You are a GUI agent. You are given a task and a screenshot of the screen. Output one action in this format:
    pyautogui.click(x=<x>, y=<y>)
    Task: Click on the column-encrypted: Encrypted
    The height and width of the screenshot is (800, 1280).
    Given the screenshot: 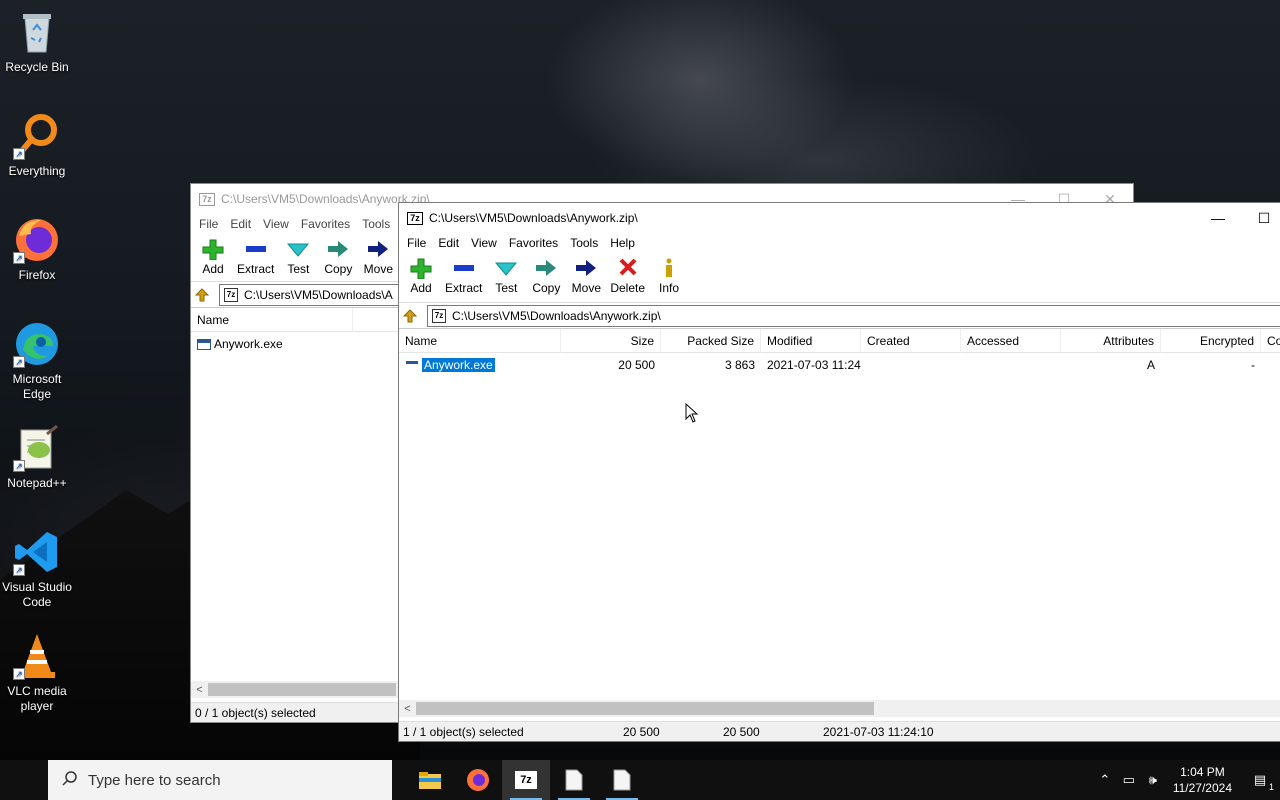 What is the action you would take?
    pyautogui.click(x=1211, y=340)
    